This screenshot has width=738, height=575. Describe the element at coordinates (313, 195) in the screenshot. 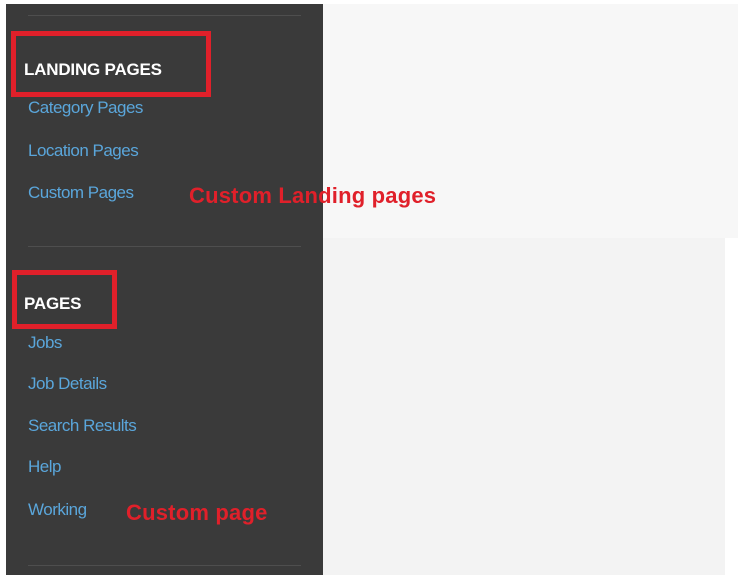

I see `annotation-custom-landing-pages: Custom Landing pages` at that location.